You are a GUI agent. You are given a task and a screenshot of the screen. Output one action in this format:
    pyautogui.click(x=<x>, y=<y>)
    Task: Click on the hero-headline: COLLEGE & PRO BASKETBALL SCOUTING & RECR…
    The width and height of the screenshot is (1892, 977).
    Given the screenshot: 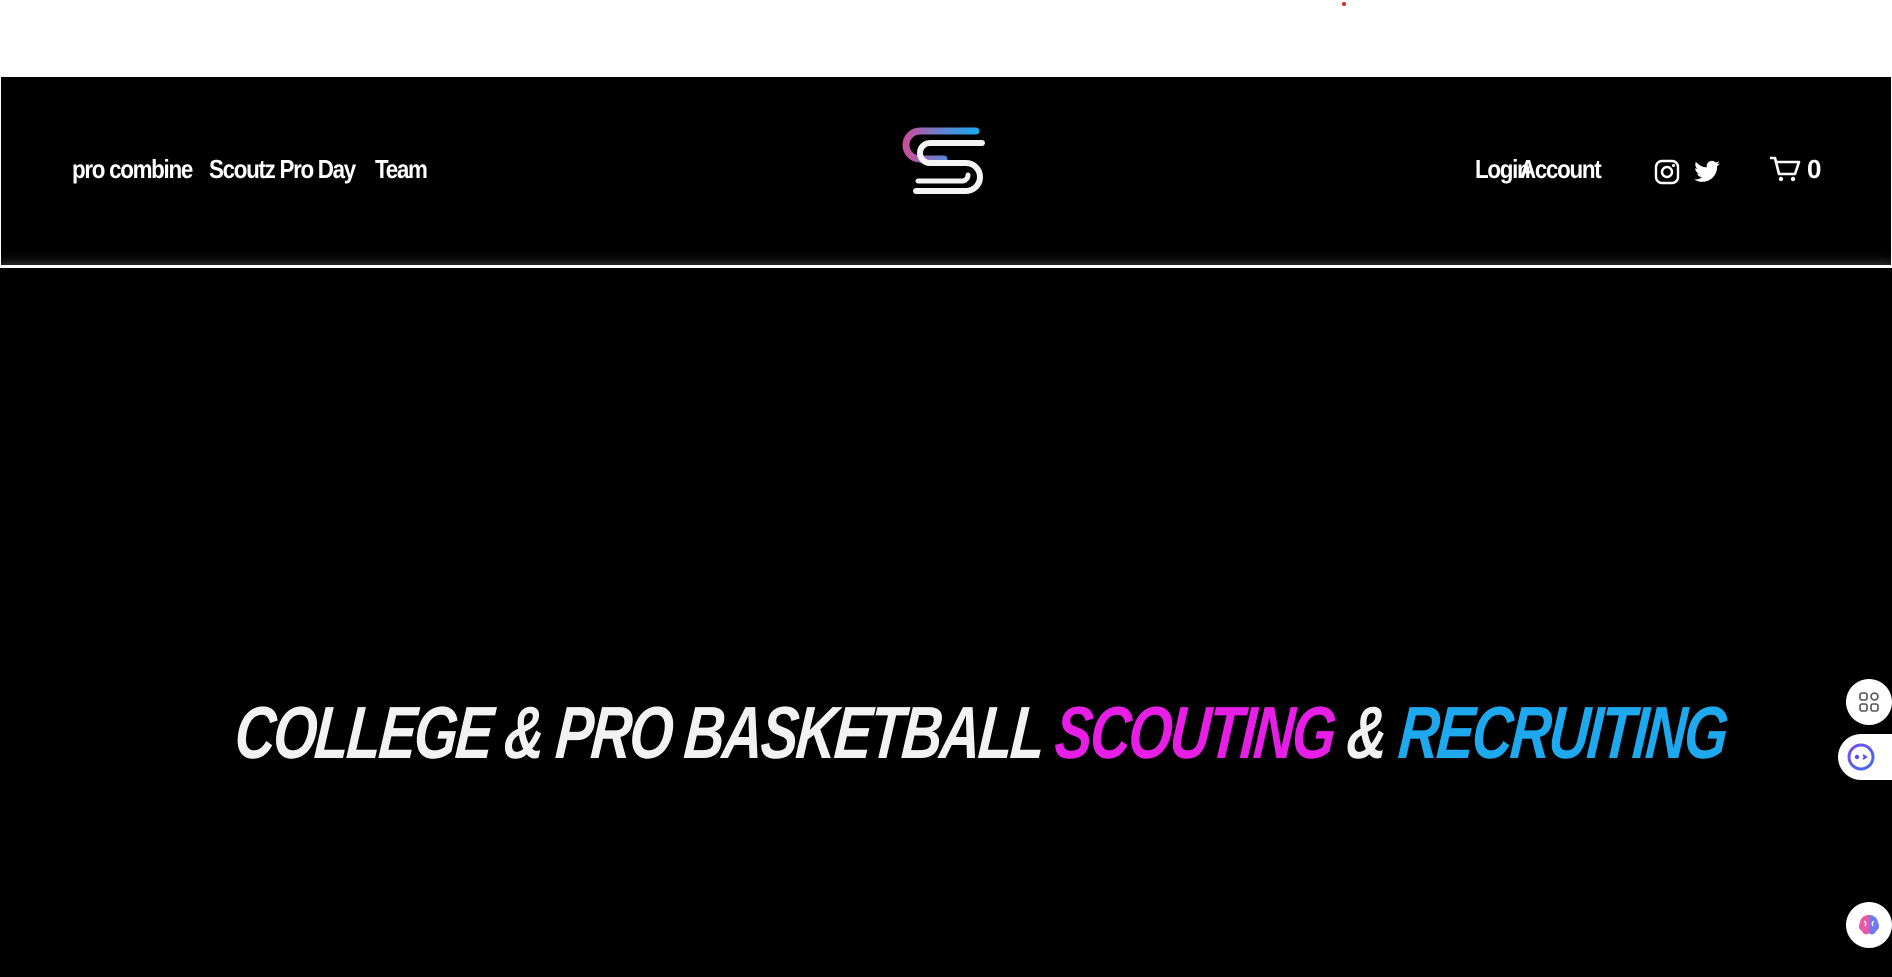 What is the action you would take?
    pyautogui.click(x=946, y=733)
    